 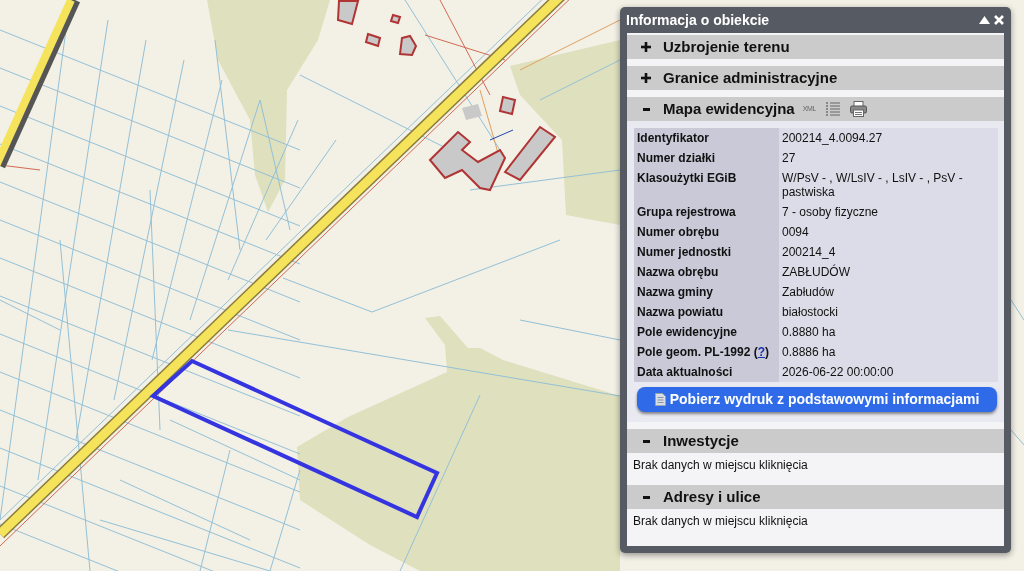 I want to click on attribute-value: białostocki, so click(x=888, y=312).